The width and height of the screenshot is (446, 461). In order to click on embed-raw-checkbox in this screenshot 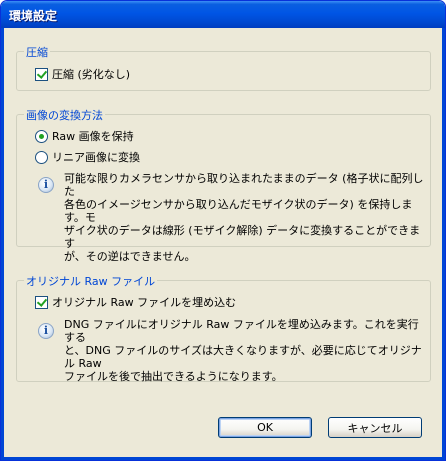, I will do `click(41, 302)`.